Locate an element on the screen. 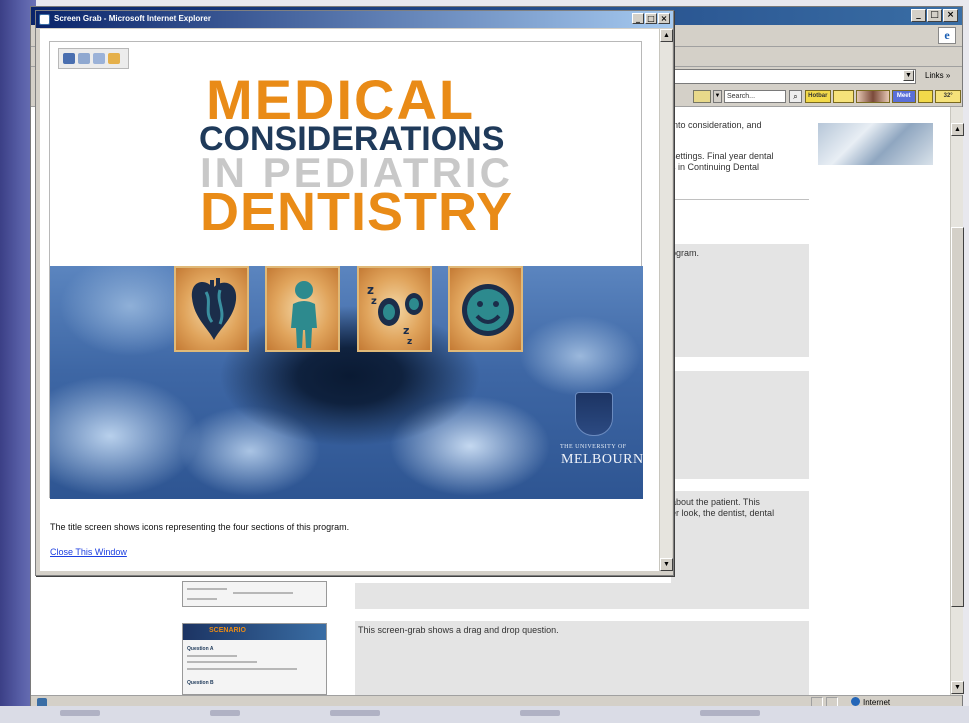  hotbar-people-icon is located at coordinates (873, 96).